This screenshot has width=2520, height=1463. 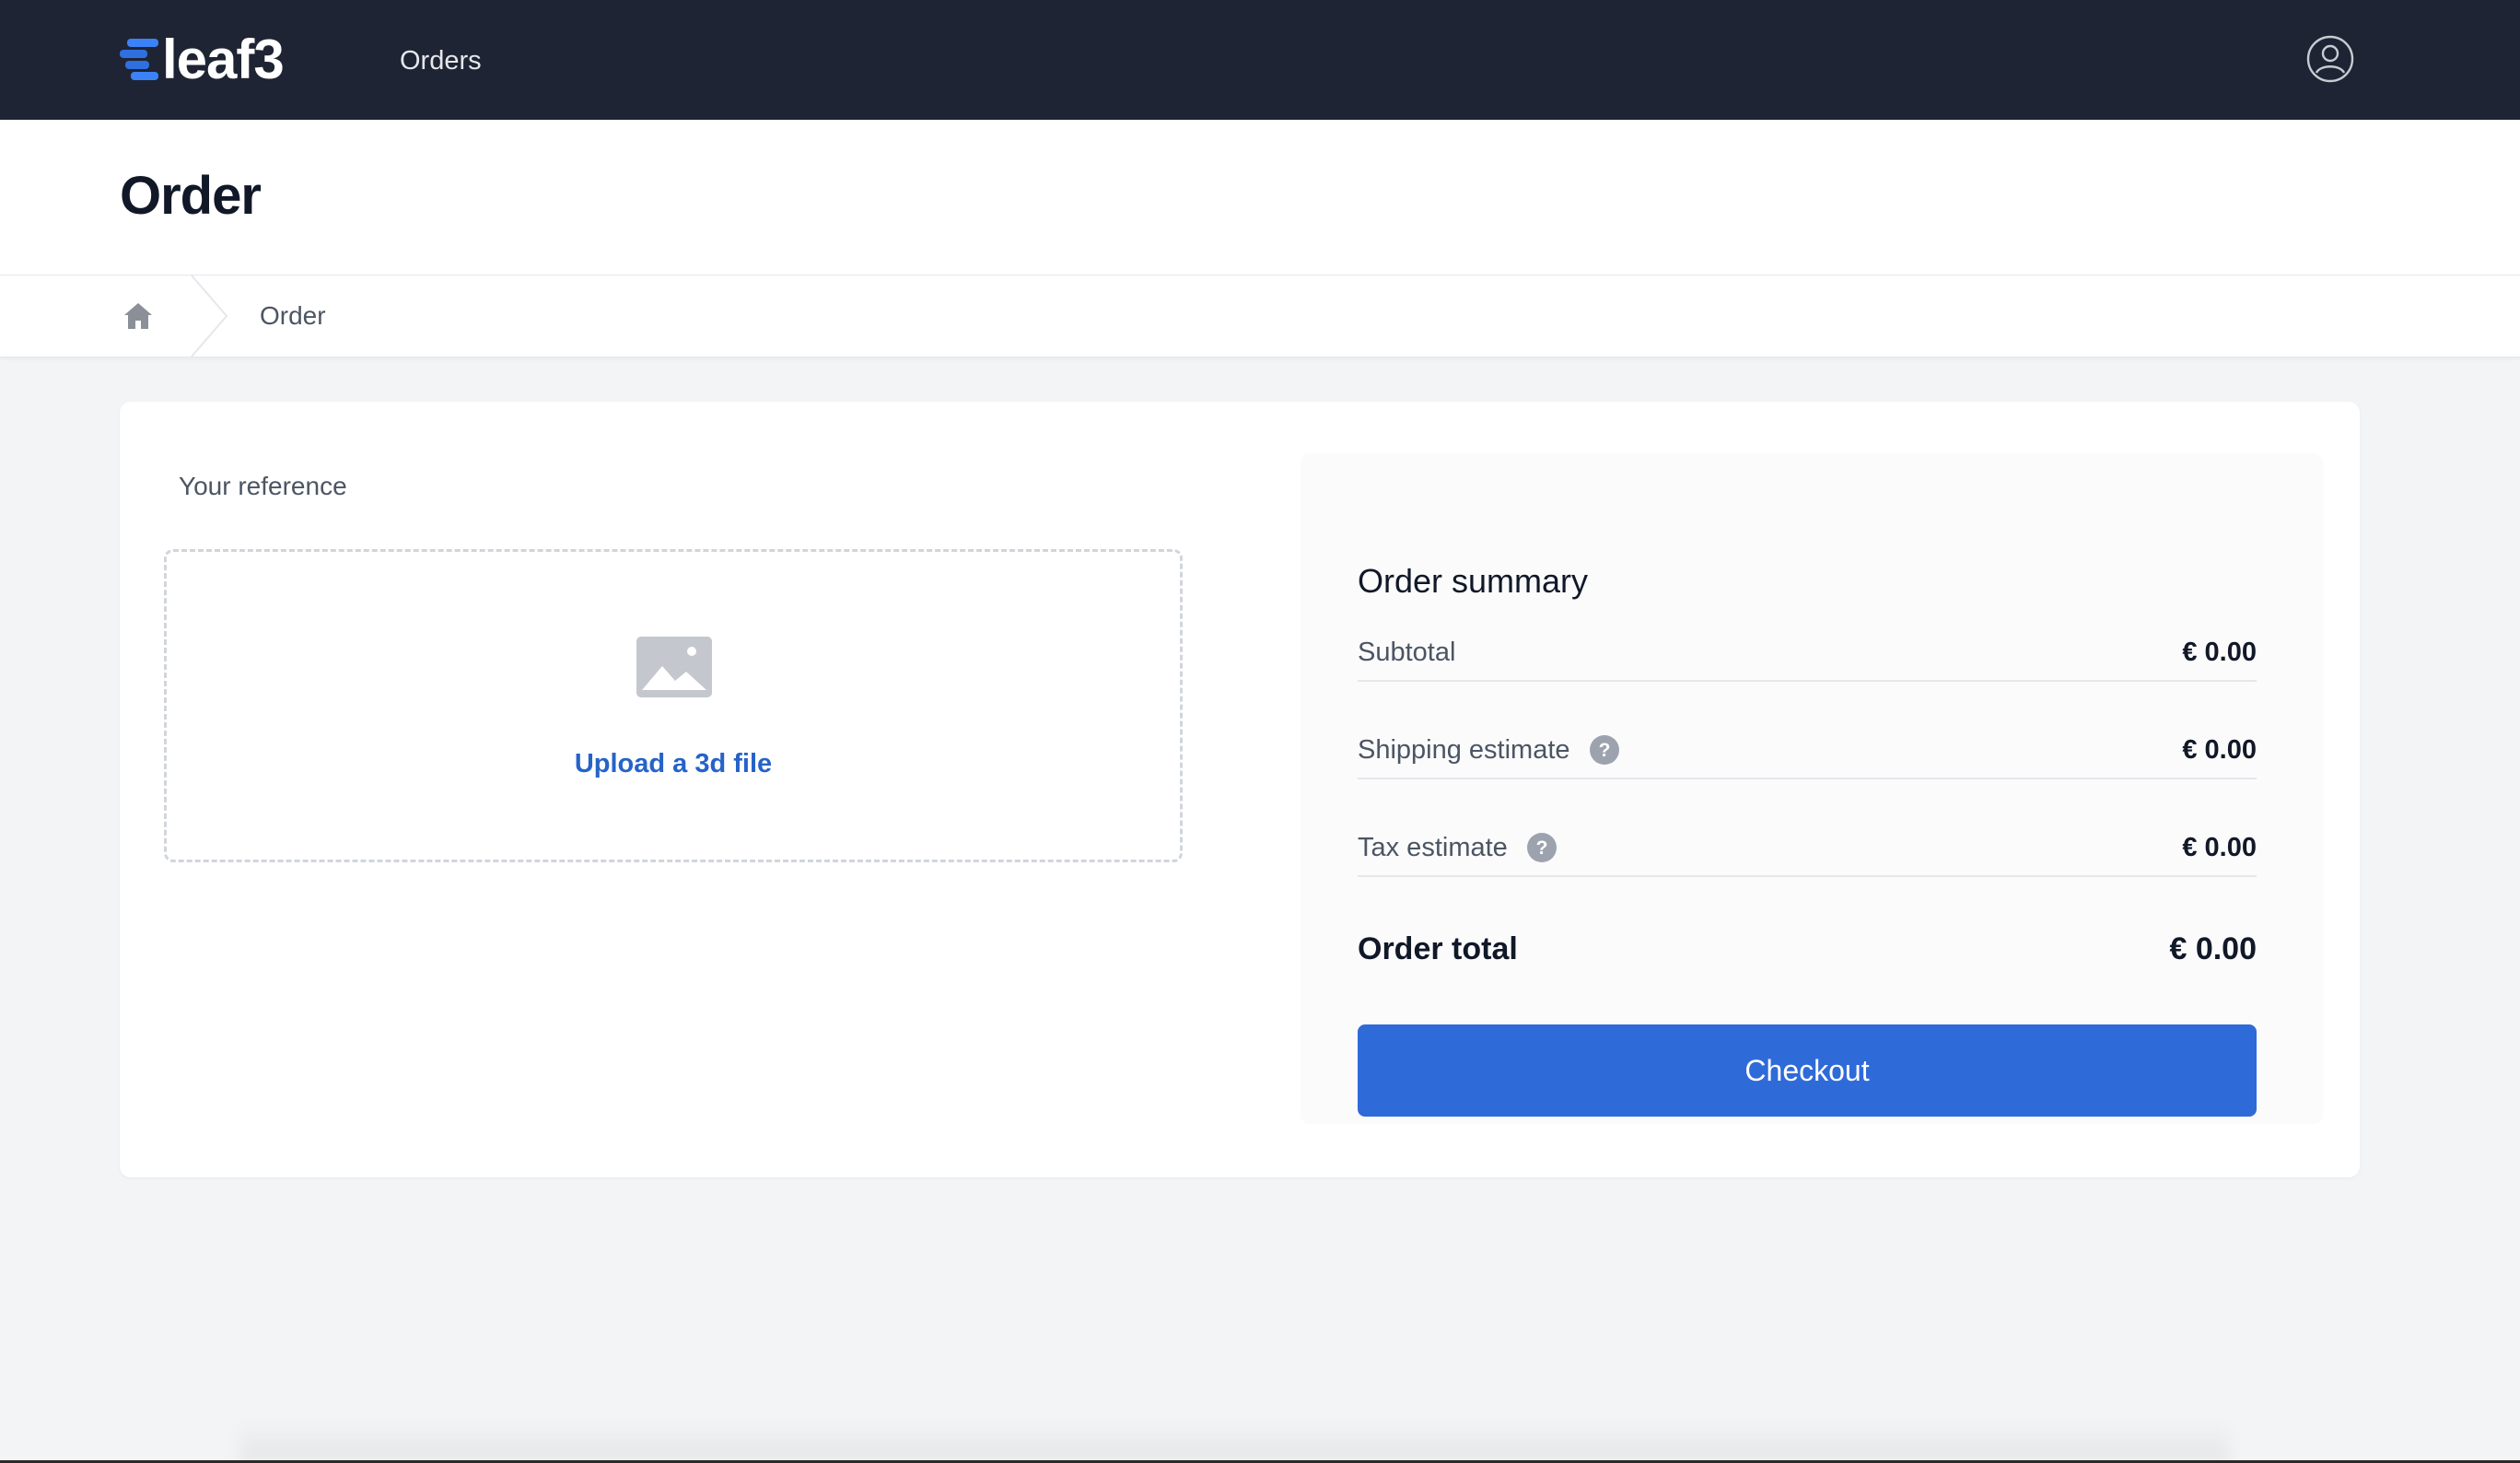 I want to click on shipping-estimate-value: € 0.00, so click(x=2219, y=750).